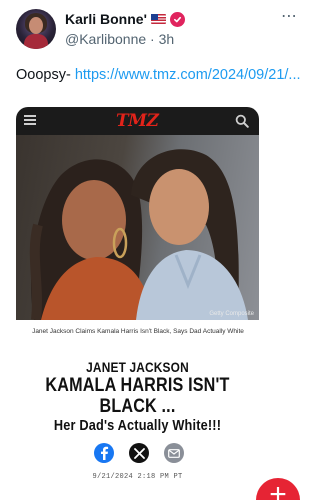  What do you see at coordinates (158, 19) in the screenshot?
I see `us-flag-icon` at bounding box center [158, 19].